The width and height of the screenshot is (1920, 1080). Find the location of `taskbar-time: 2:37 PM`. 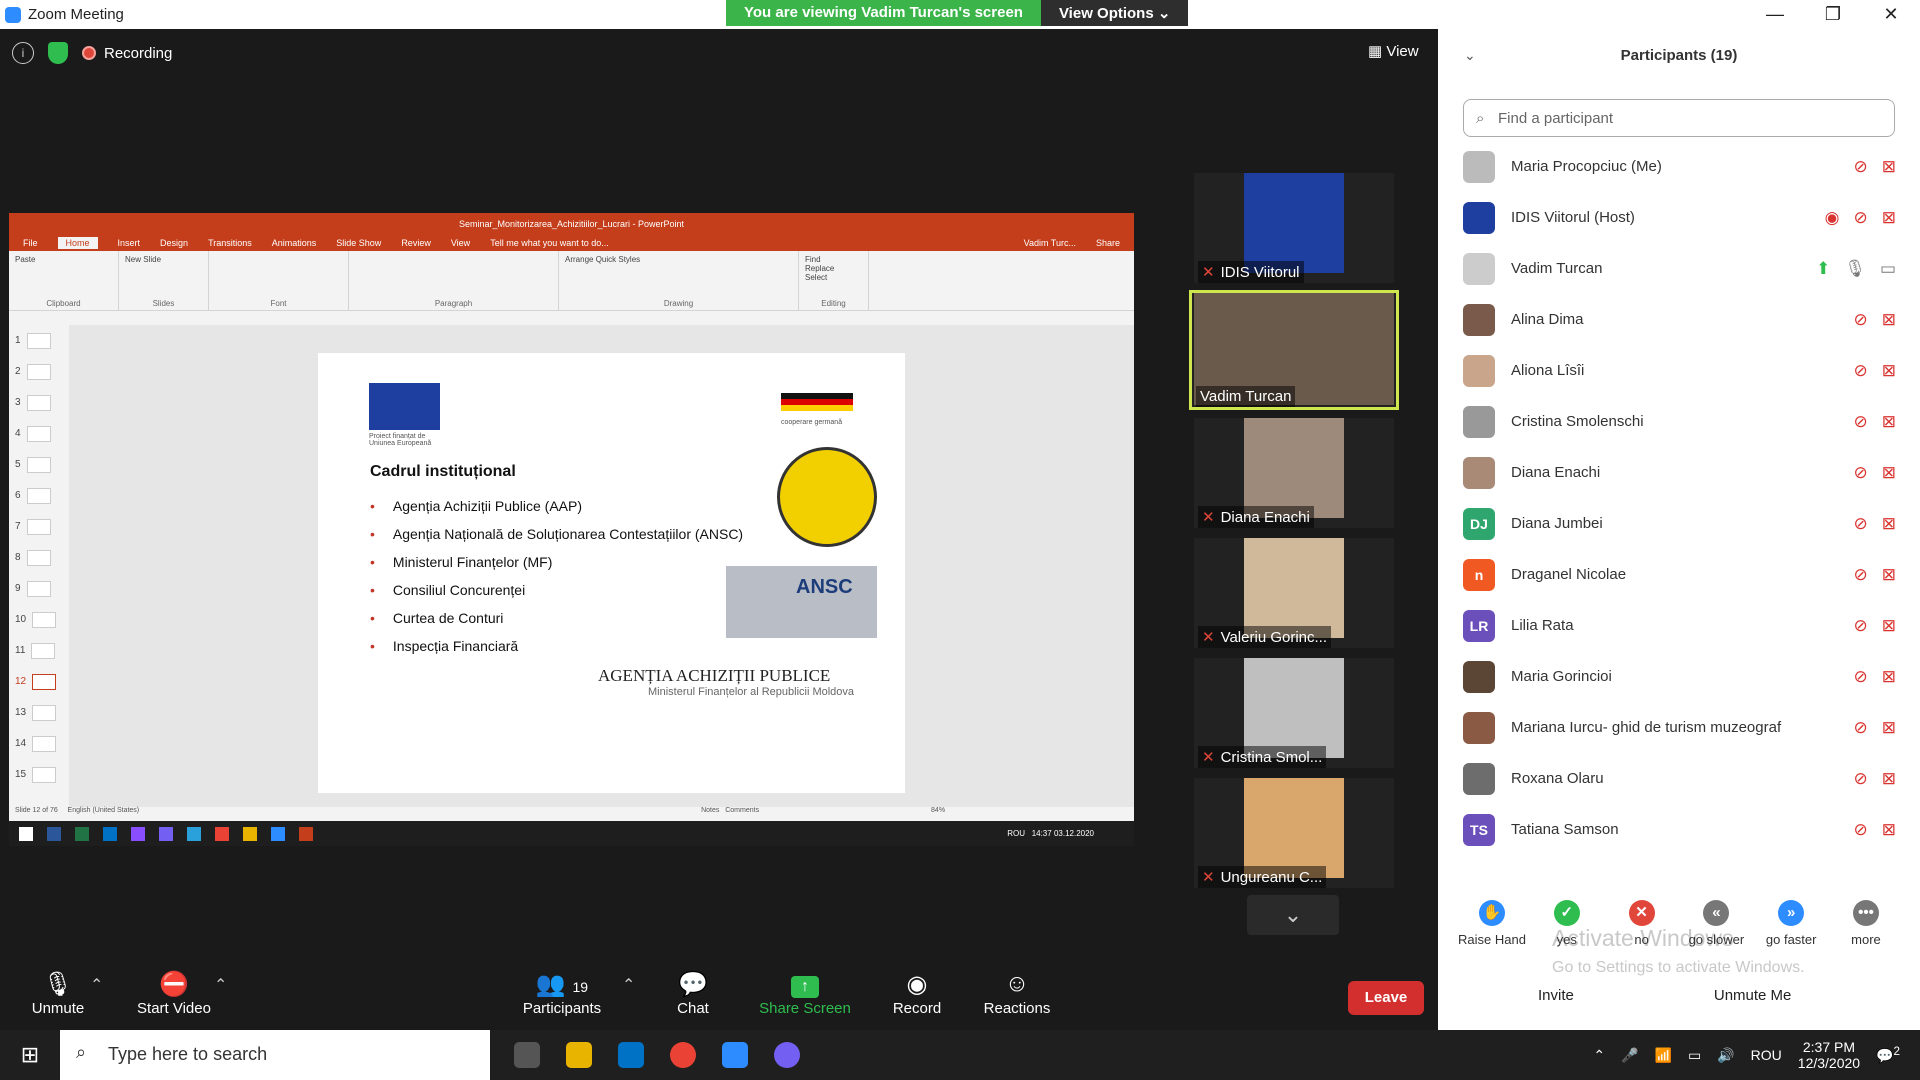

taskbar-time: 2:37 PM is located at coordinates (1828, 1047).